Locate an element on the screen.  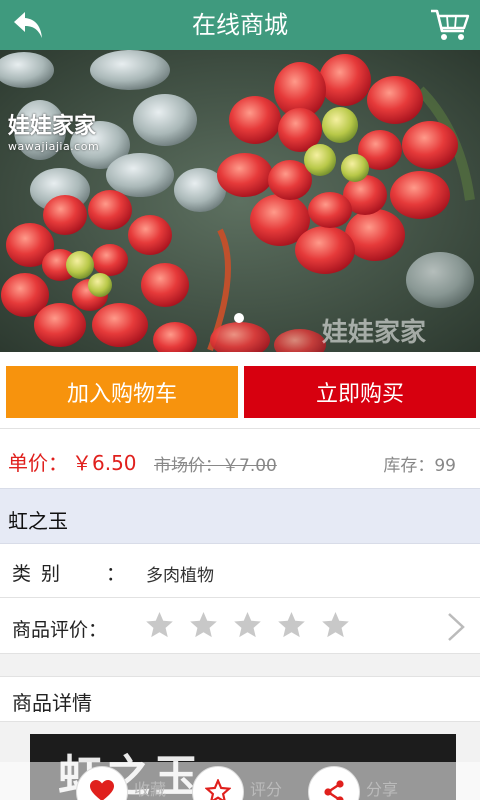
page-title: 在线商城 is located at coordinates (240, 25).